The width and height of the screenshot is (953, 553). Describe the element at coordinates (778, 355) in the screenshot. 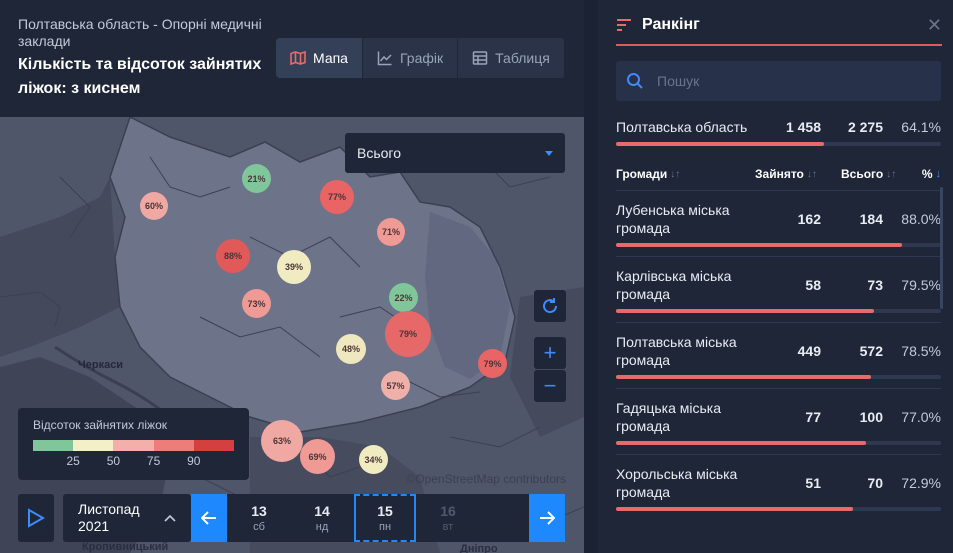

I see `list-item: Полтавська міська громада 449 572 78.5%` at that location.